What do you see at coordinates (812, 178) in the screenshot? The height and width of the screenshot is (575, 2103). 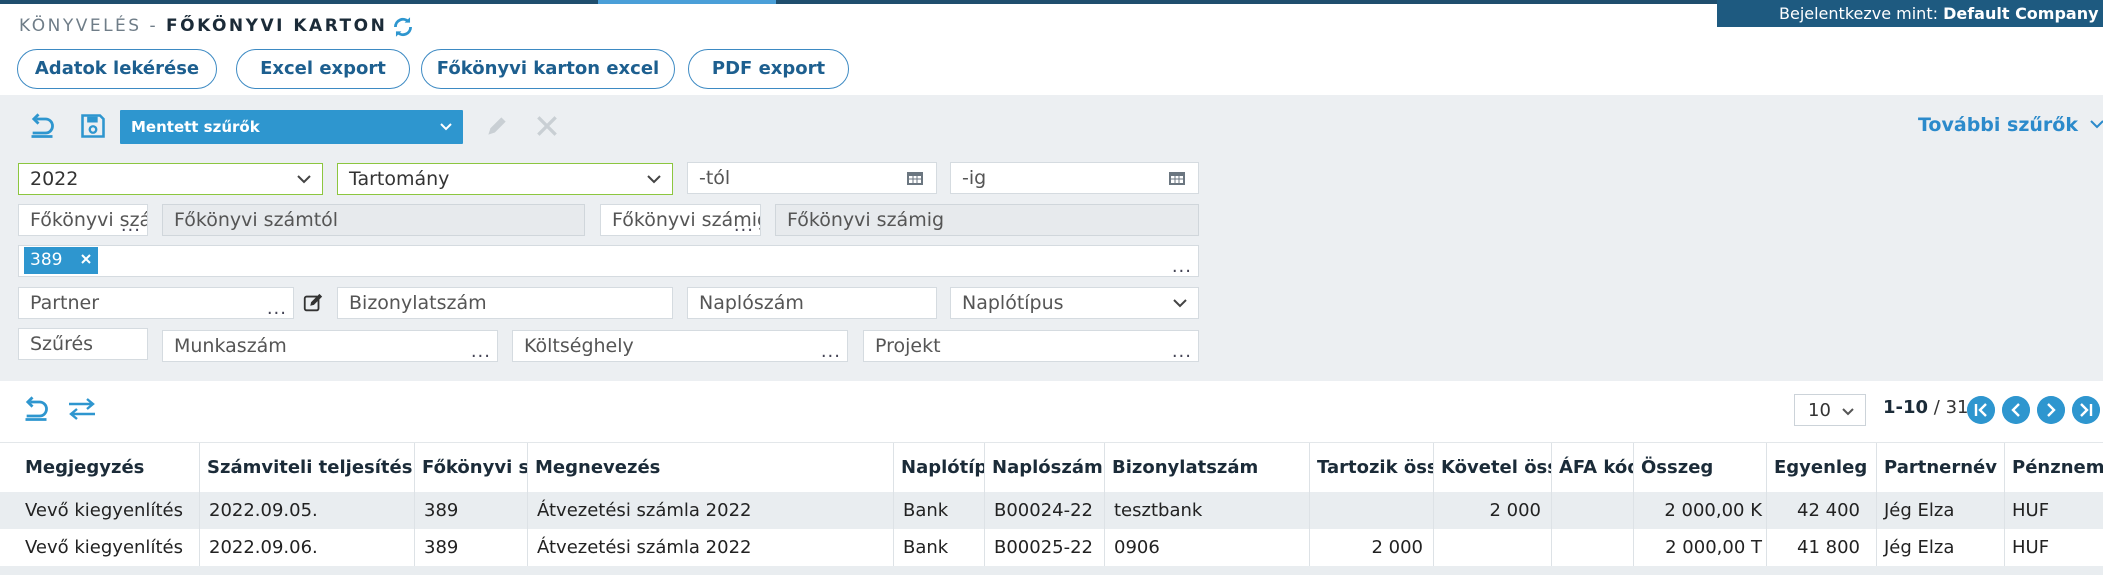 I see `date-from-input: -tól` at bounding box center [812, 178].